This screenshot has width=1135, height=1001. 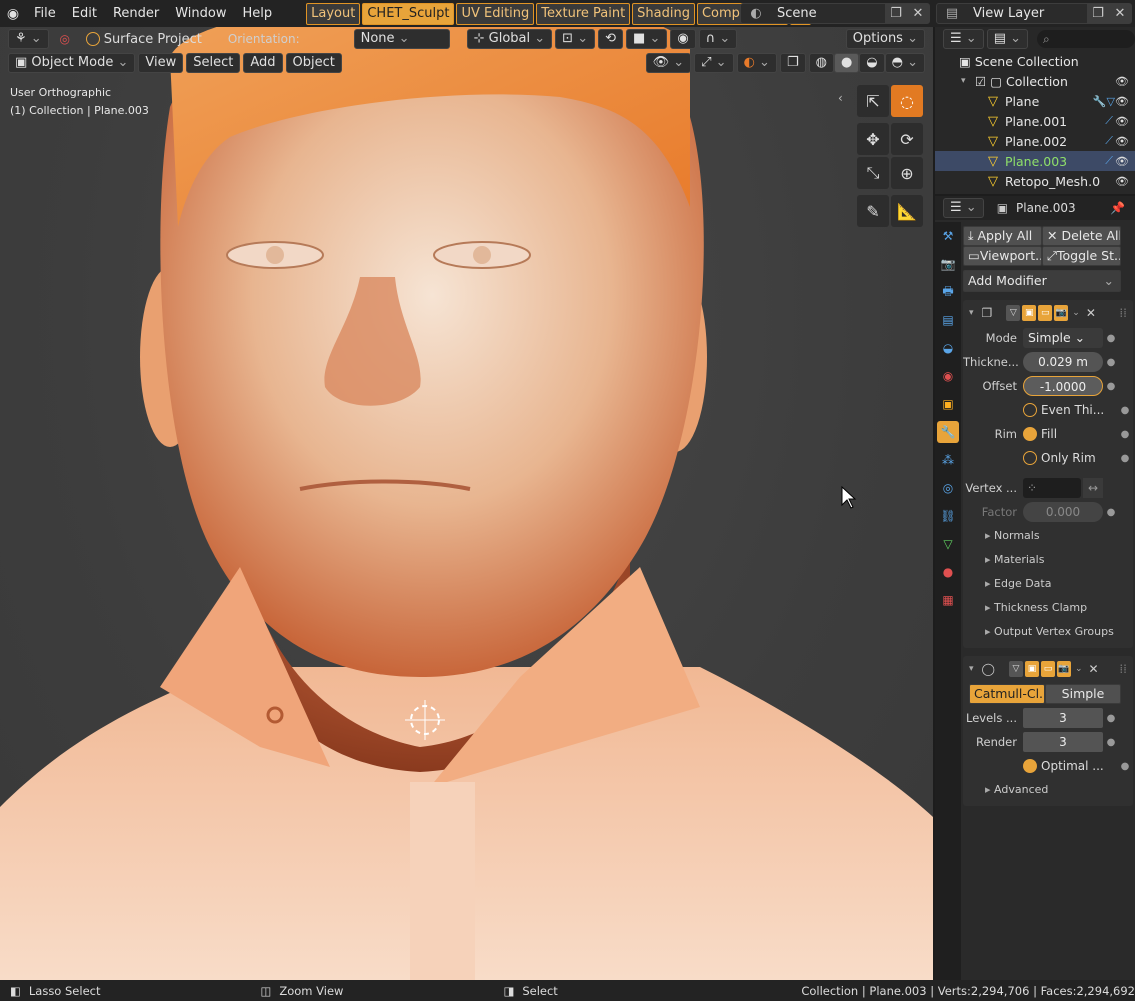 What do you see at coordinates (161, 63) in the screenshot?
I see `menu-view: View` at bounding box center [161, 63].